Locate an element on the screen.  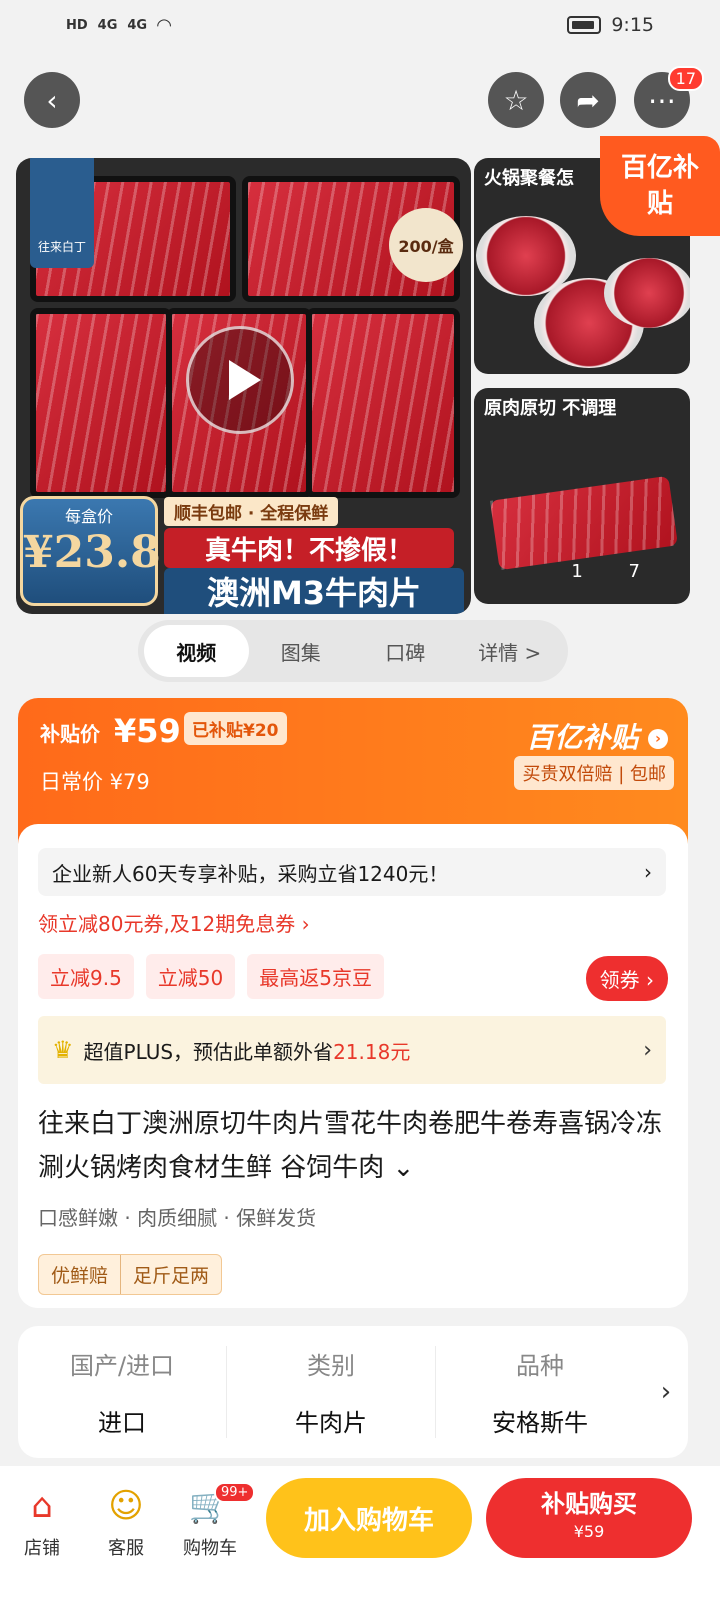
bottom-action-bar: ⌂ 店铺 ☺ 客服 🛒 99+ 购物车 加入购物车 补贴购买 ¥59 is located at coordinates (360, 1533).